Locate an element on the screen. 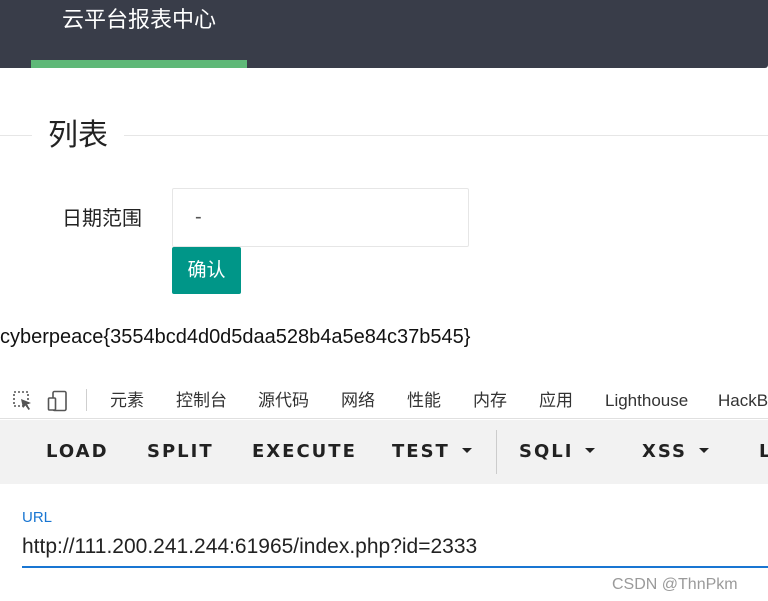 The image size is (768, 601). xss-dropdown-label: XSS is located at coordinates (664, 451).